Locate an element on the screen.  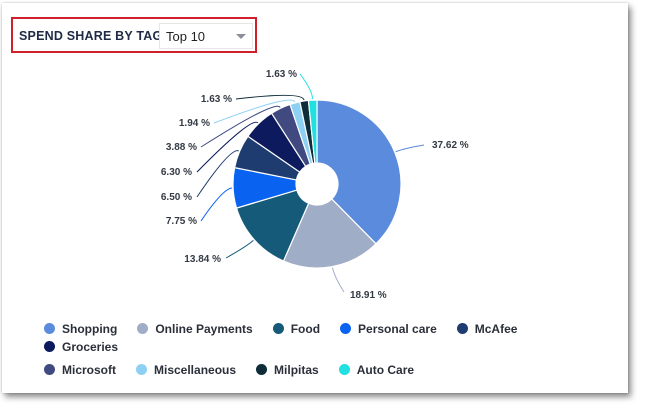
legend-item-online-payments: Online Payments is located at coordinates (195, 328).